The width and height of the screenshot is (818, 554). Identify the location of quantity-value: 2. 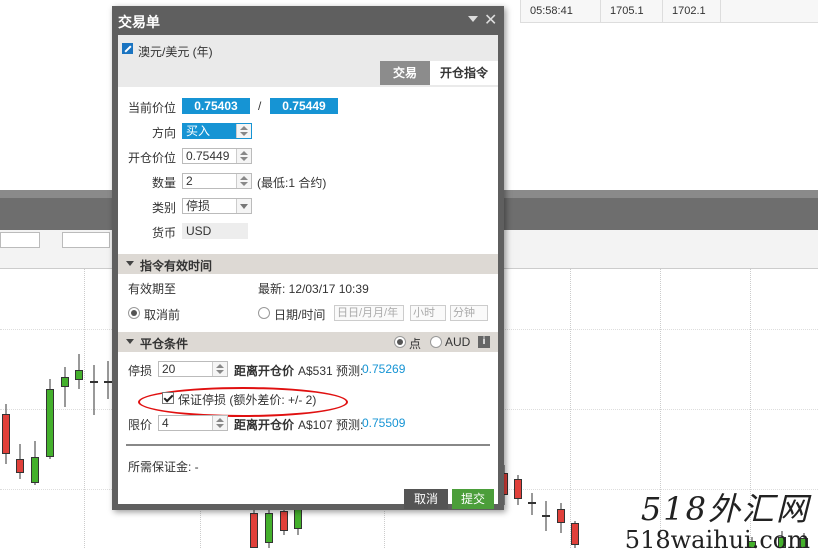
(189, 181).